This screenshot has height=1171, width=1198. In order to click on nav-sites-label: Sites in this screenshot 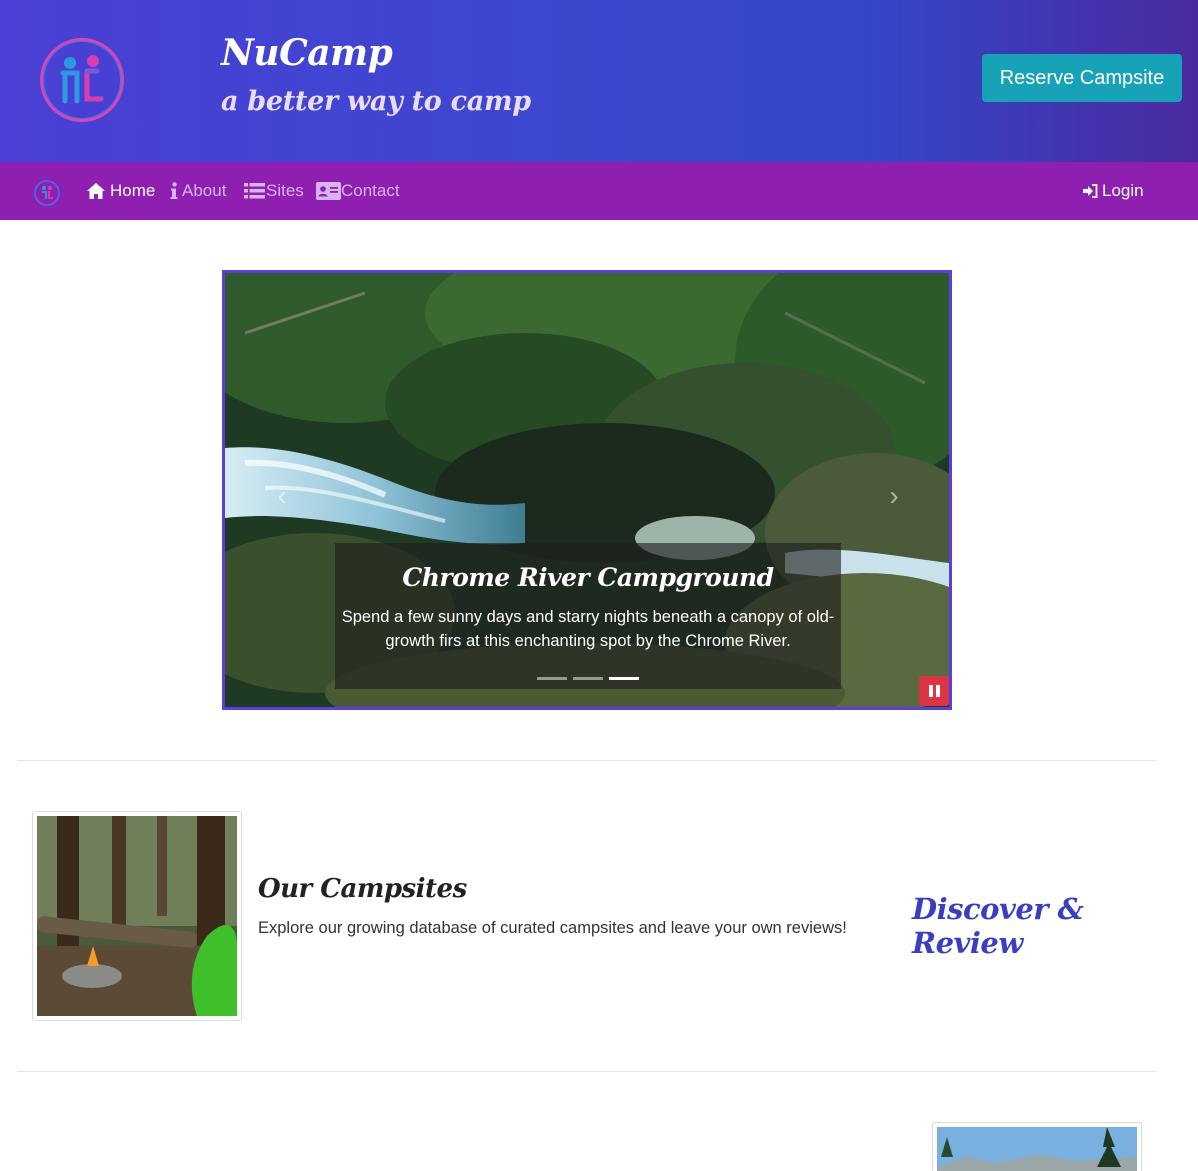, I will do `click(285, 190)`.